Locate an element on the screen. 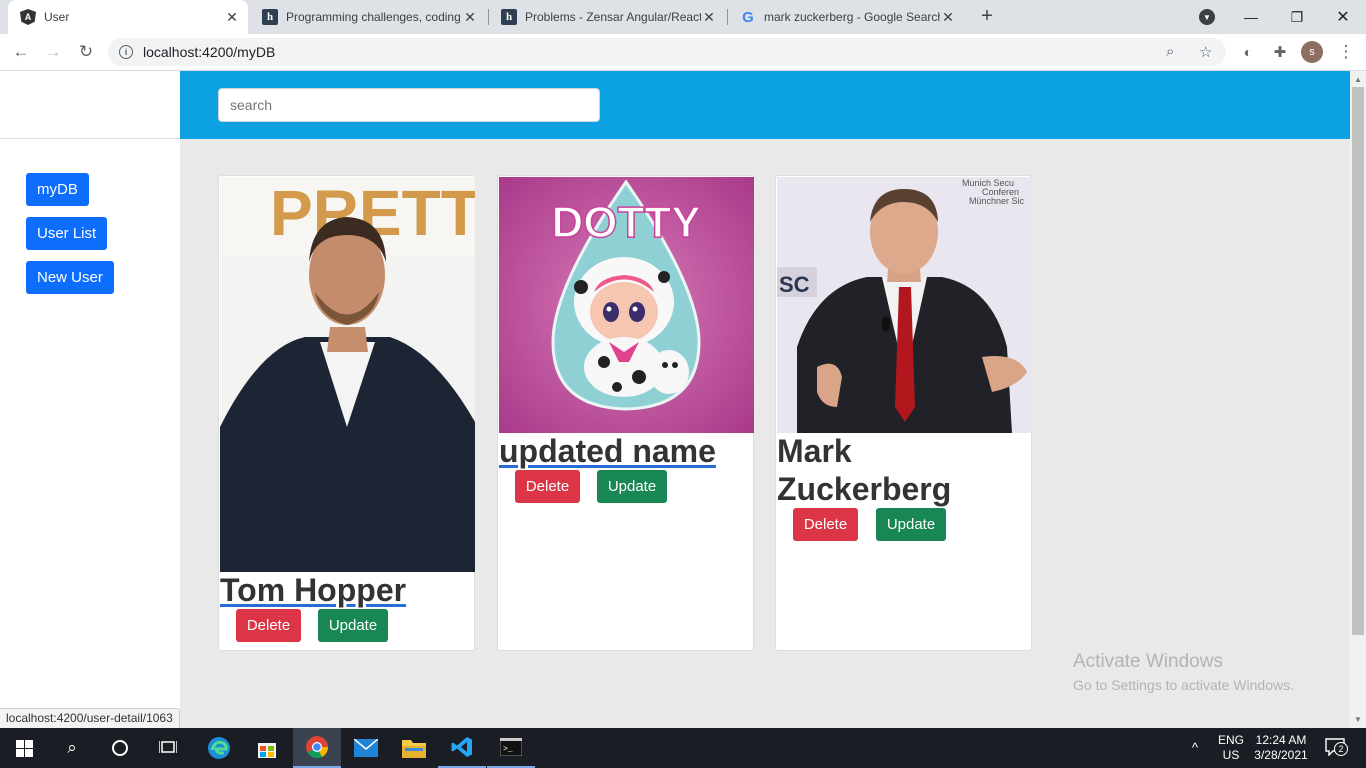 This screenshot has height=768, width=1366. region-code: US is located at coordinates (1231, 755).